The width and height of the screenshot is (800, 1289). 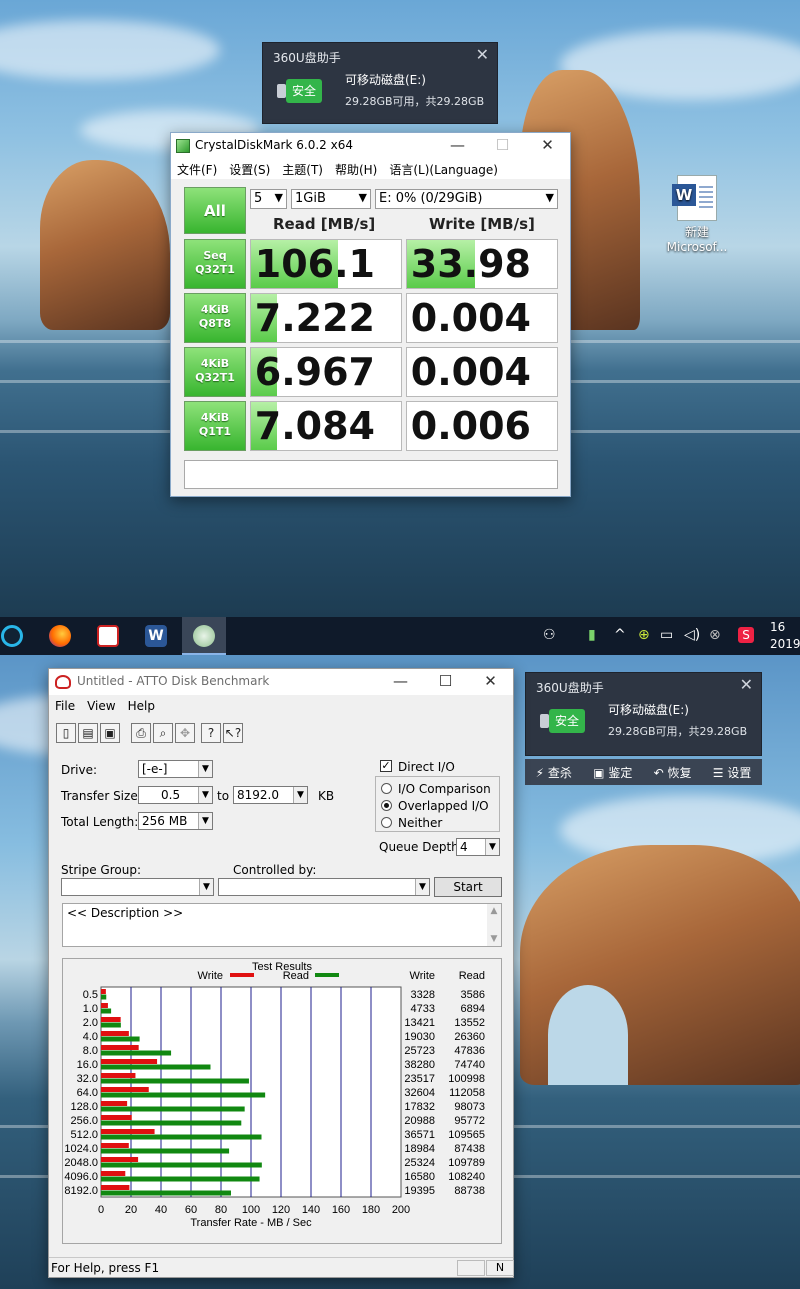 I want to click on taskbar-crystaldiskmark, so click(x=204, y=636).